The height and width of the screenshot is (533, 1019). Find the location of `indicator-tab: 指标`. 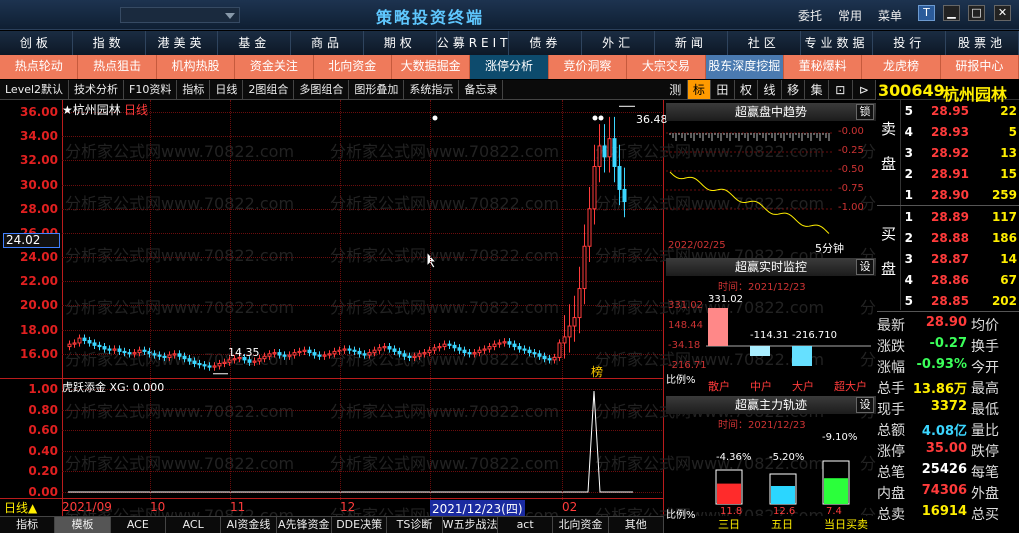

indicator-tab: 指标 is located at coordinates (28, 525).